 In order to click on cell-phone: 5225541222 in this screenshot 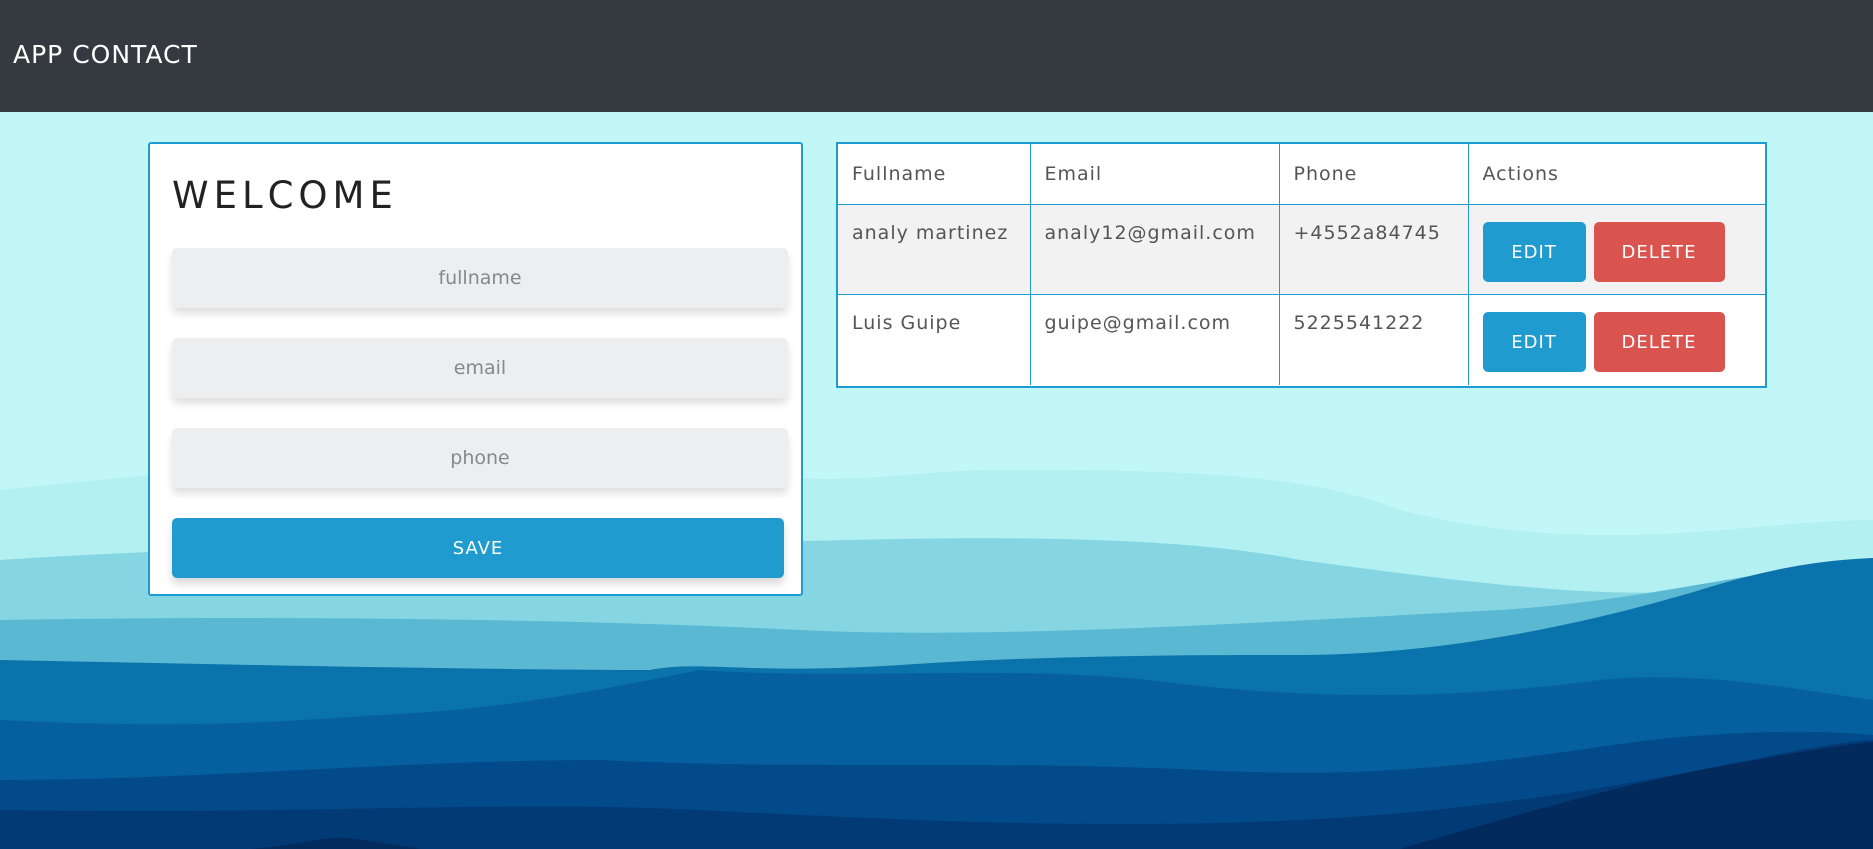, I will do `click(1373, 339)`.